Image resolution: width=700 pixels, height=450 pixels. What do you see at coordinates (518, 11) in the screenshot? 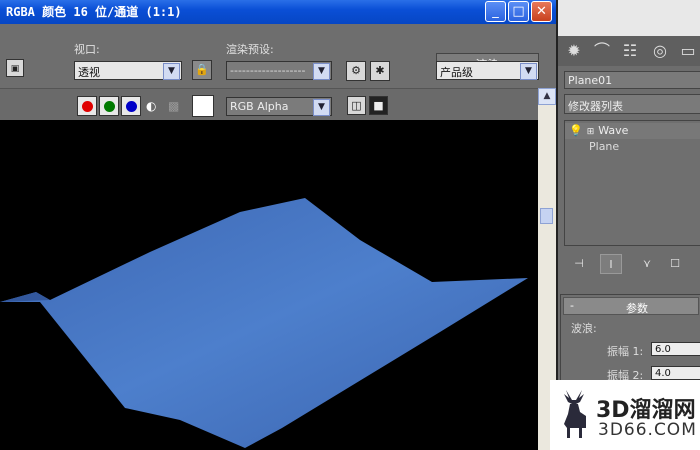
I see `maximize-button: □` at bounding box center [518, 11].